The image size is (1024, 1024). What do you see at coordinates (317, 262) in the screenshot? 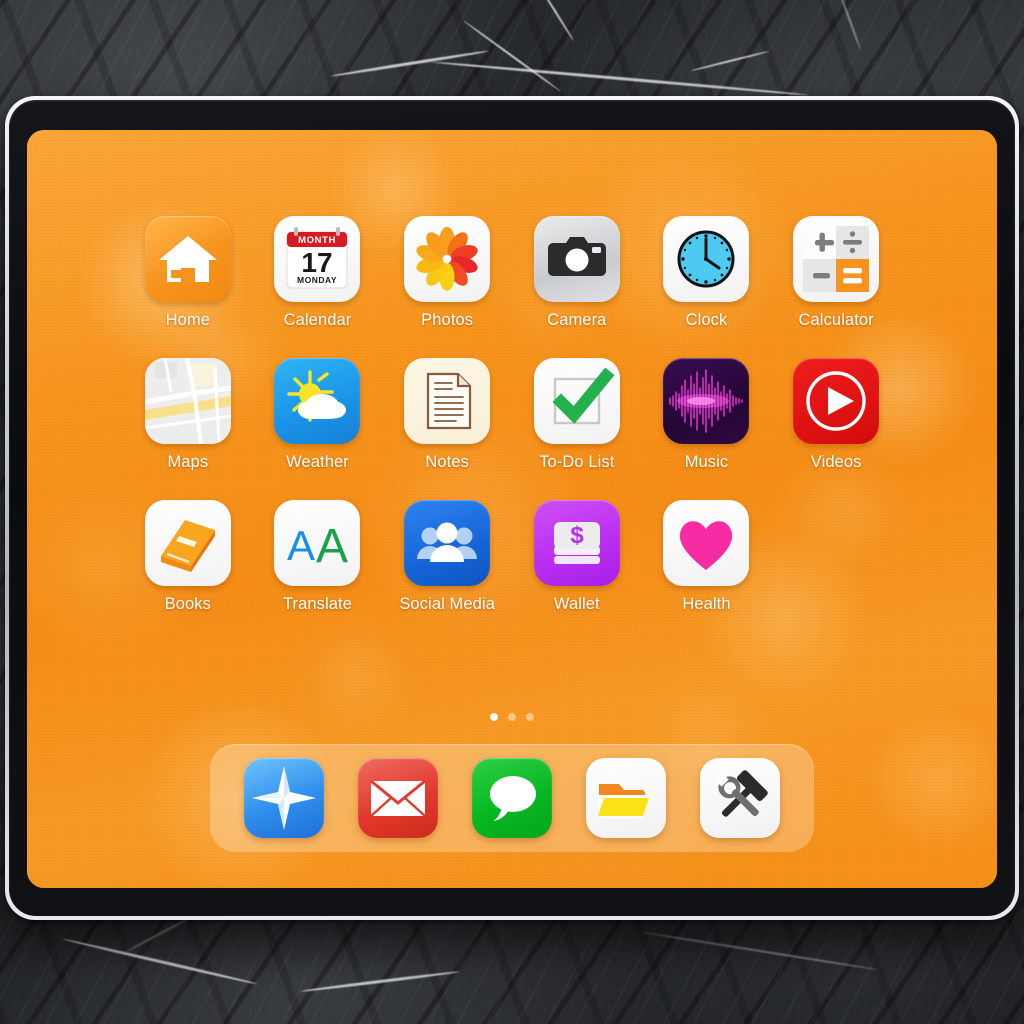
I see `calendar-day-number: 17` at bounding box center [317, 262].